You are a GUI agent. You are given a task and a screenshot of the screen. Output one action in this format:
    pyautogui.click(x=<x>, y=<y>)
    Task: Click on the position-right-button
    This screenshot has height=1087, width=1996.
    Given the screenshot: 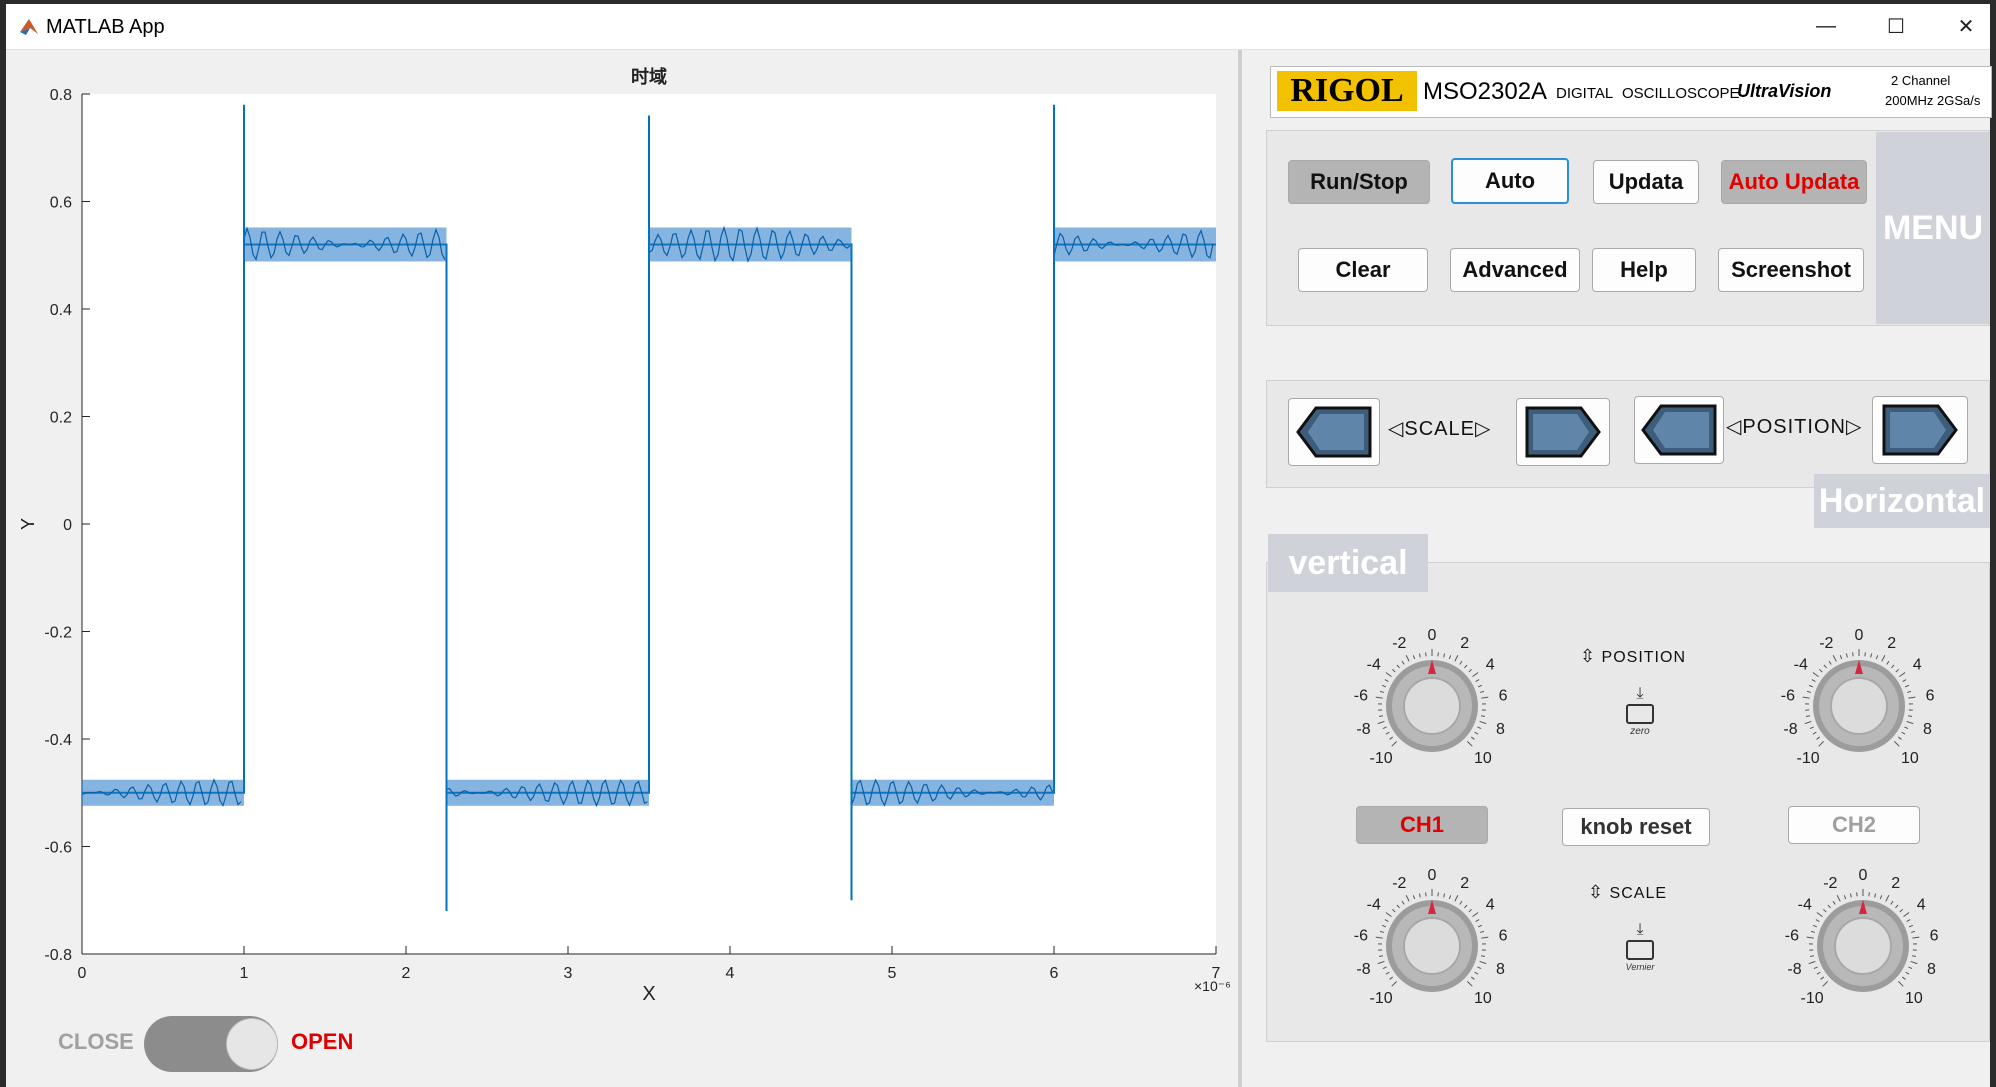 What is the action you would take?
    pyautogui.click(x=1920, y=430)
    